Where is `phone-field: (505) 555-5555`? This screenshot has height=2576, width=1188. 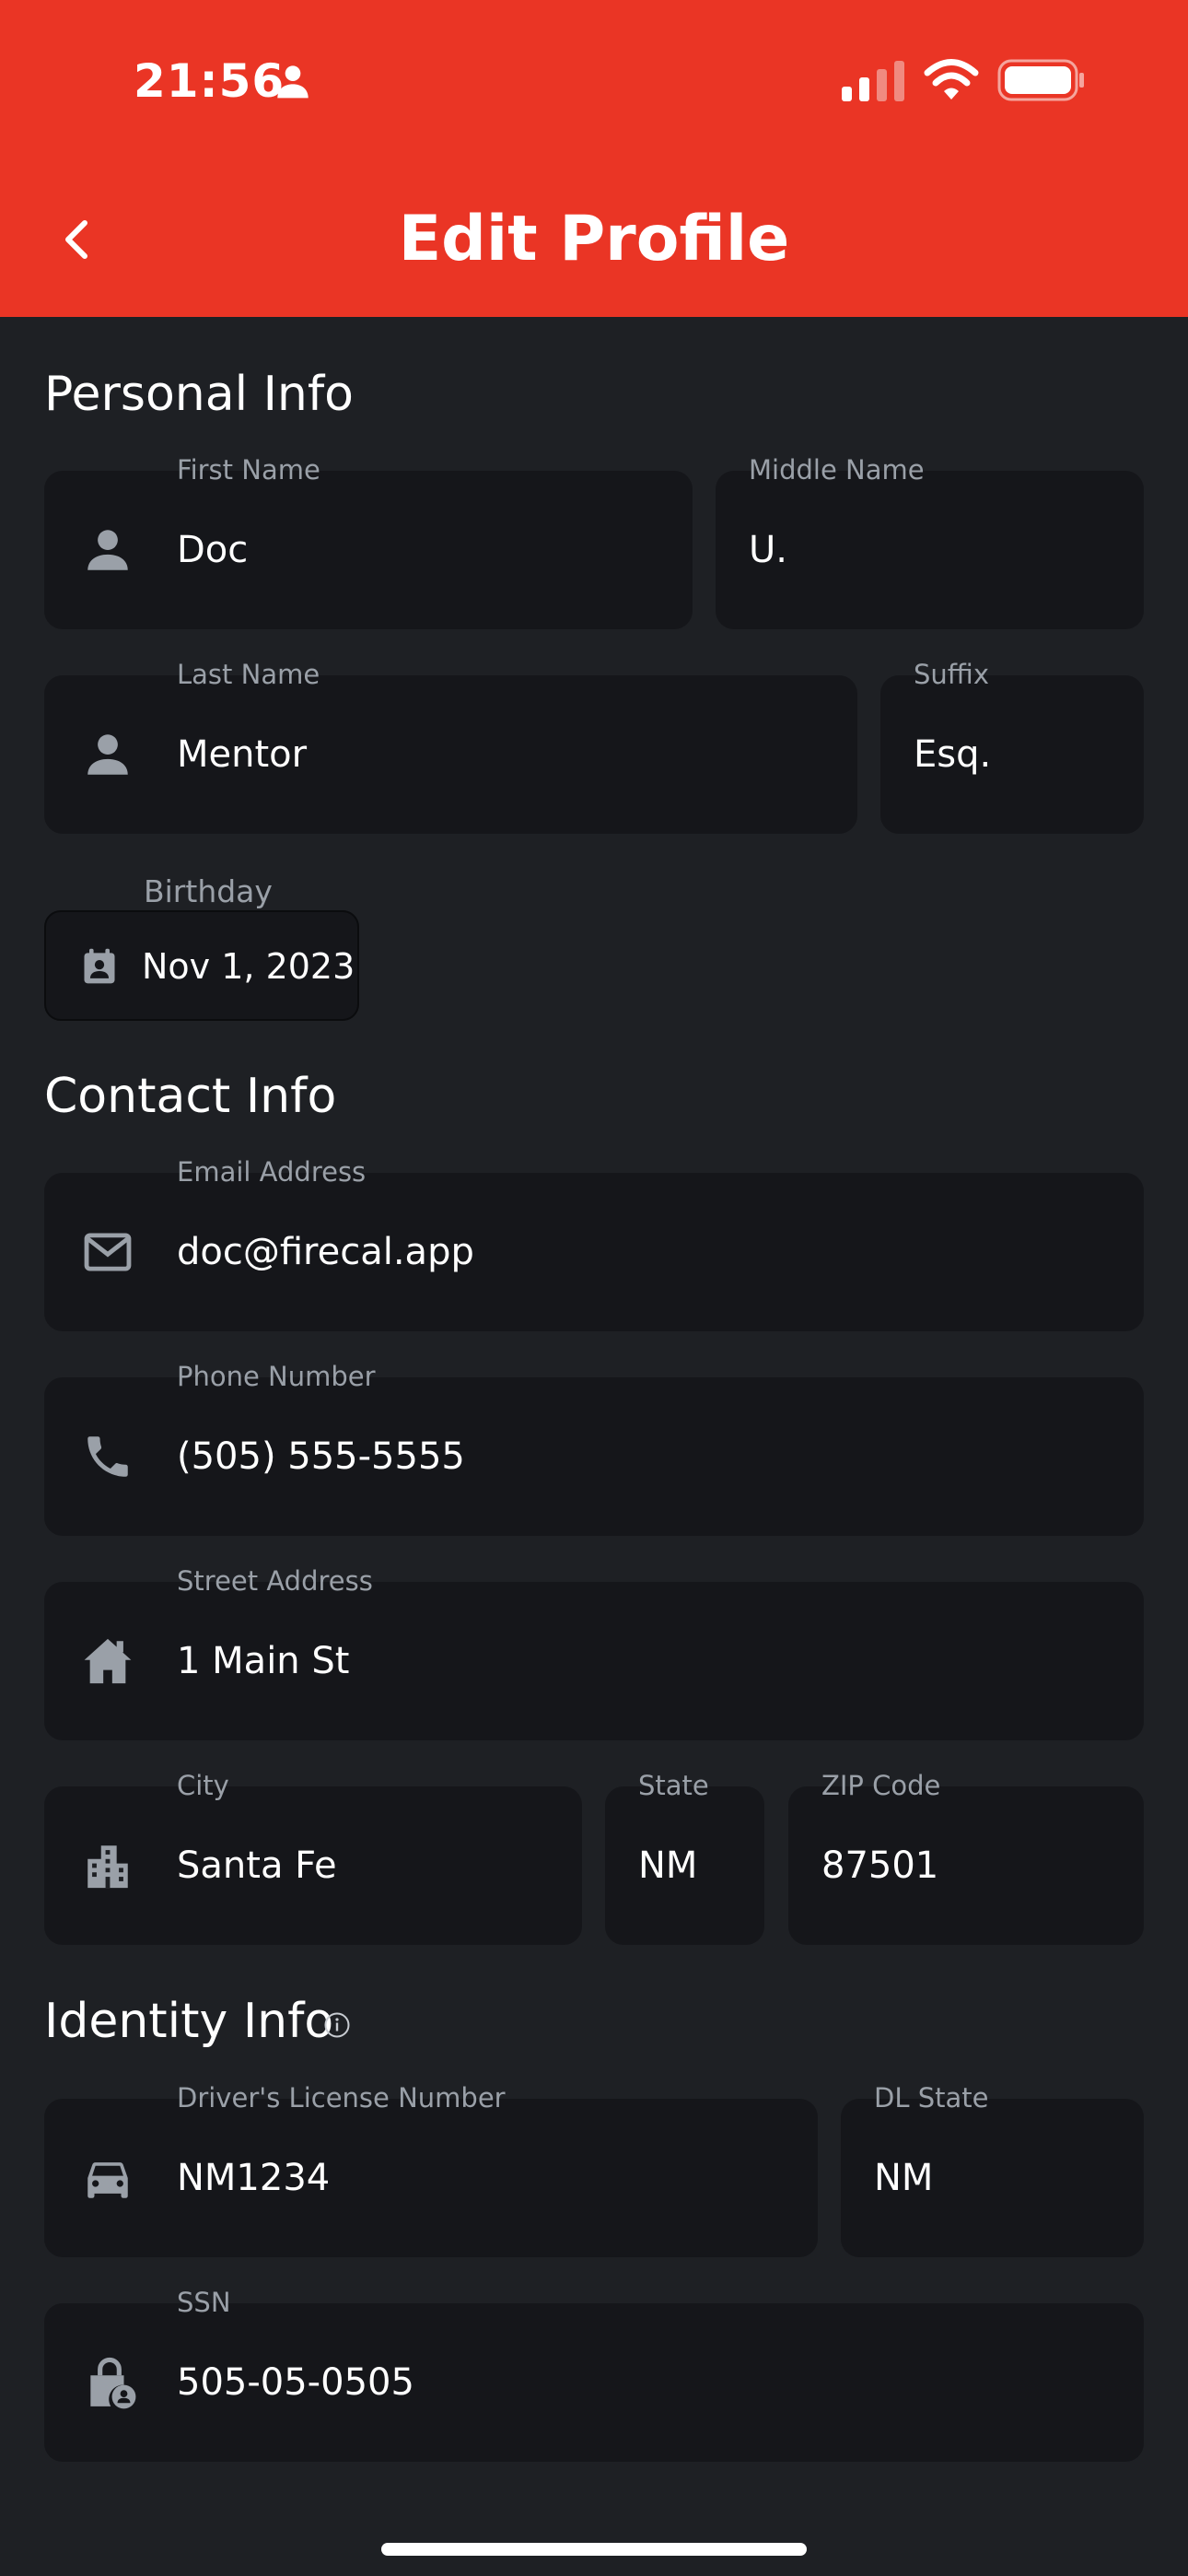
phone-field: (505) 555-5555 is located at coordinates (594, 1456).